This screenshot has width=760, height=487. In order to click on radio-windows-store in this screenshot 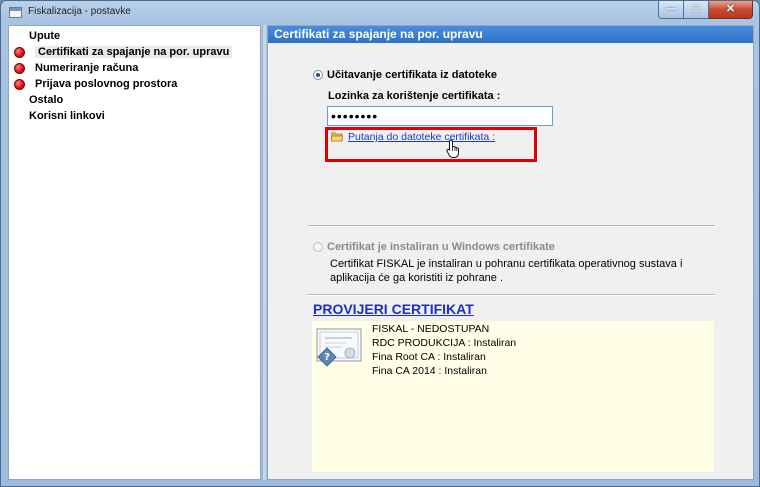, I will do `click(318, 247)`.